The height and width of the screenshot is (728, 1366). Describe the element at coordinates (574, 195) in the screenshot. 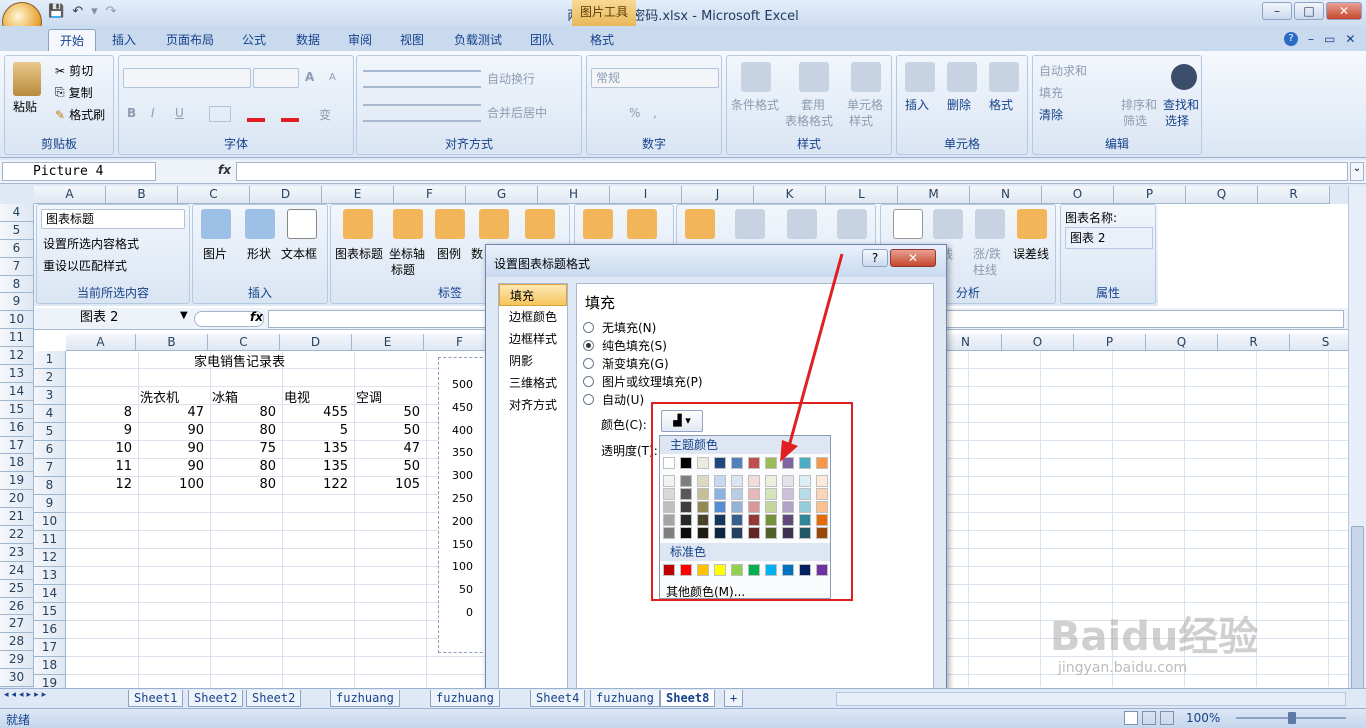

I see `column-header: H` at that location.